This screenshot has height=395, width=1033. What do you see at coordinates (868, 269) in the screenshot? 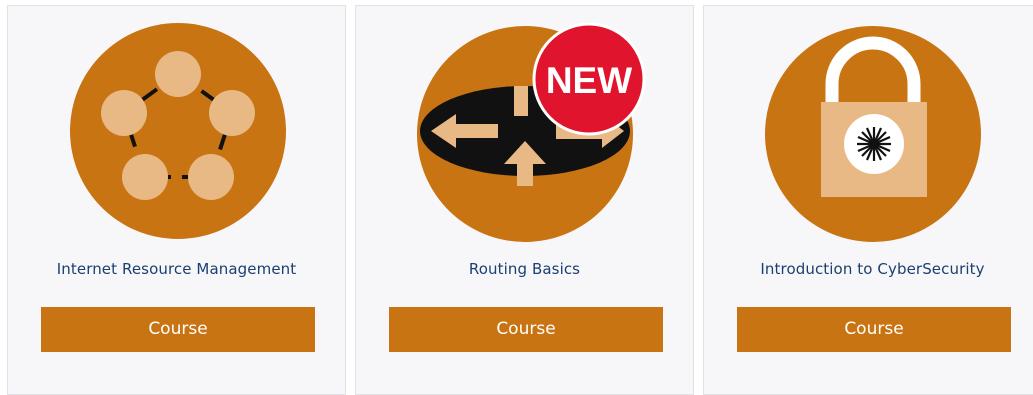
I see `course-title: Introduction to CyberSecurity` at bounding box center [868, 269].